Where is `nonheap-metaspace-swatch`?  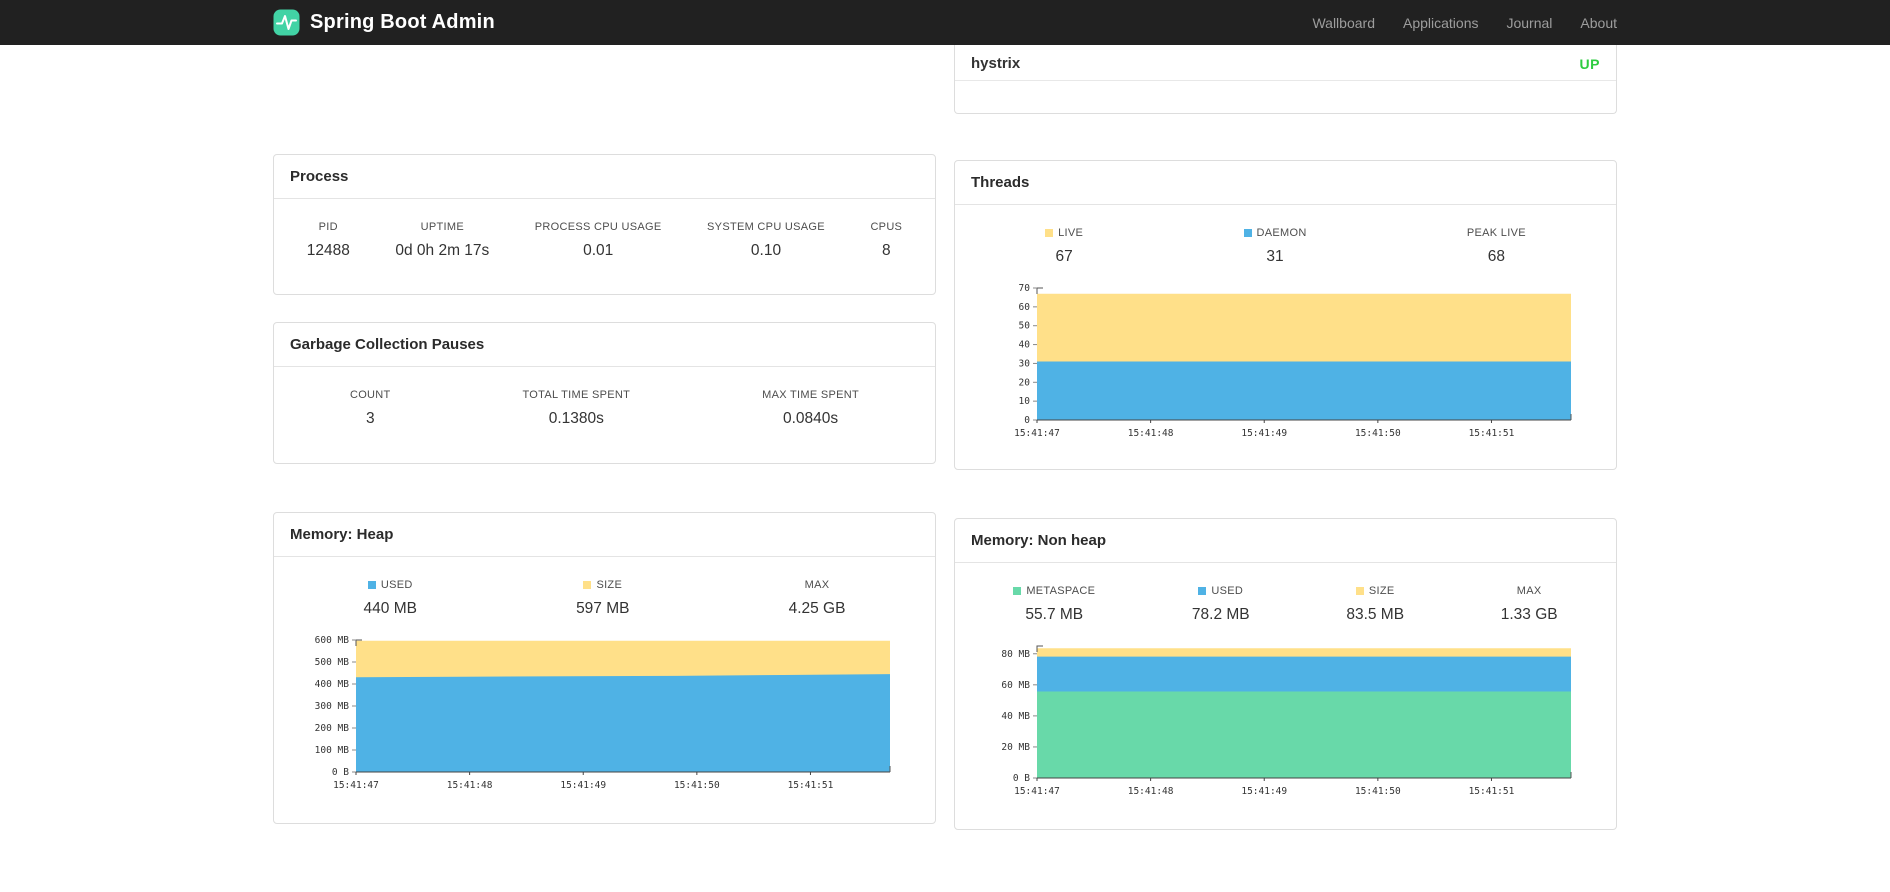
nonheap-metaspace-swatch is located at coordinates (1017, 591).